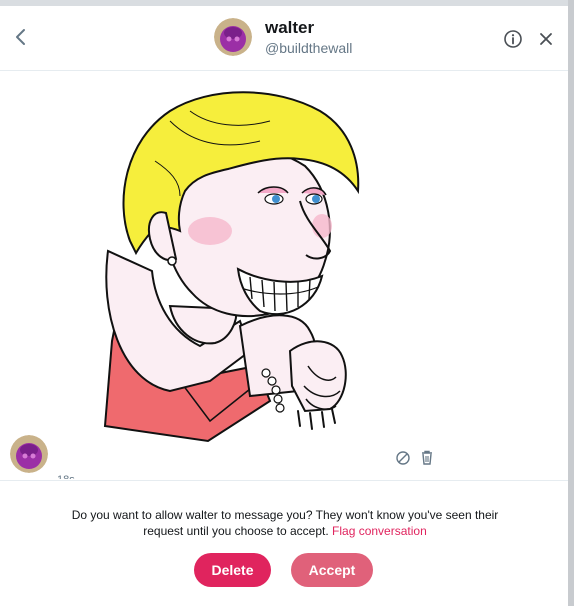  What do you see at coordinates (571, 303) in the screenshot?
I see `window-edge` at bounding box center [571, 303].